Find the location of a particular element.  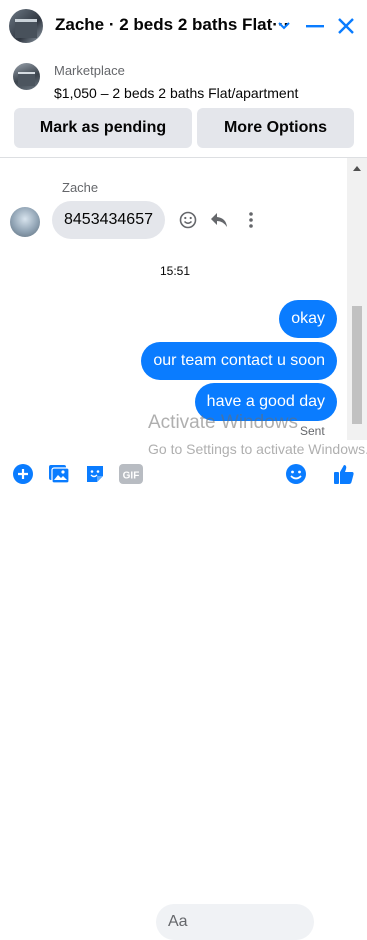

incoming-message: 8453434657 is located at coordinates (108, 220).